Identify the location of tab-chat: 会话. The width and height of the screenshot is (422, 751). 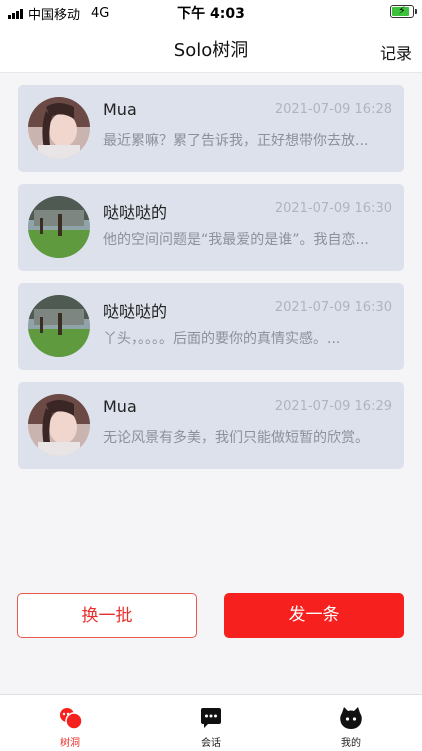
(211, 723).